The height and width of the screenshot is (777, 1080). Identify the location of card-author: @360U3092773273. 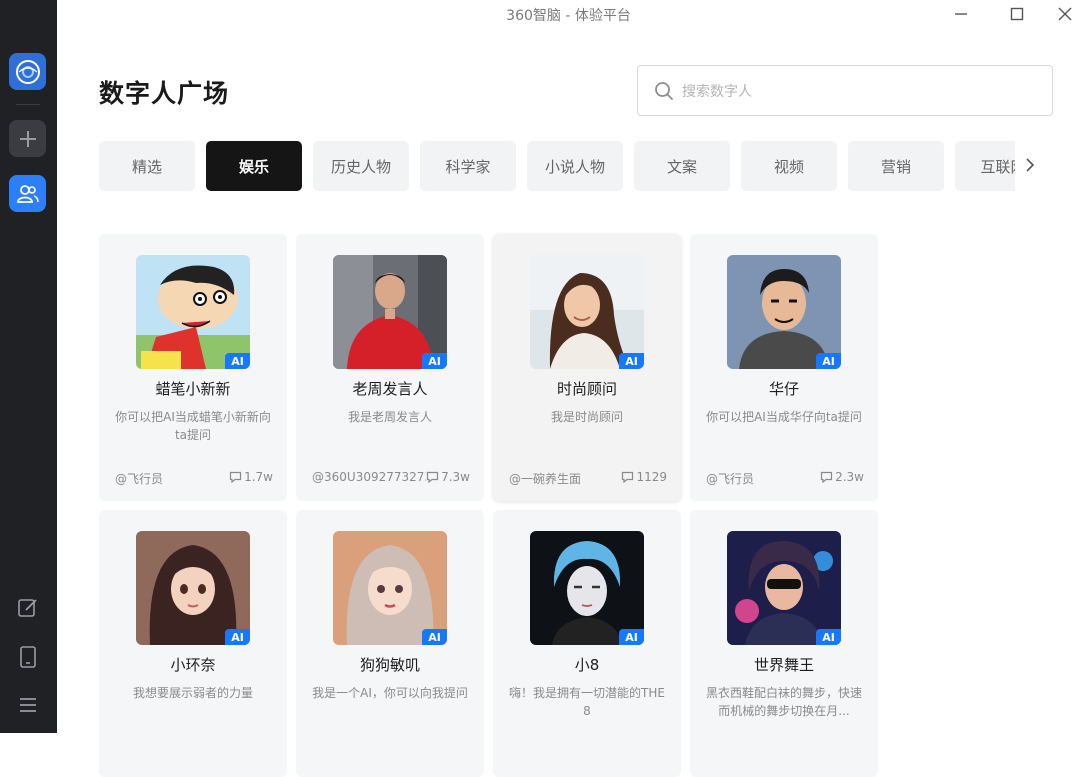
(372, 477).